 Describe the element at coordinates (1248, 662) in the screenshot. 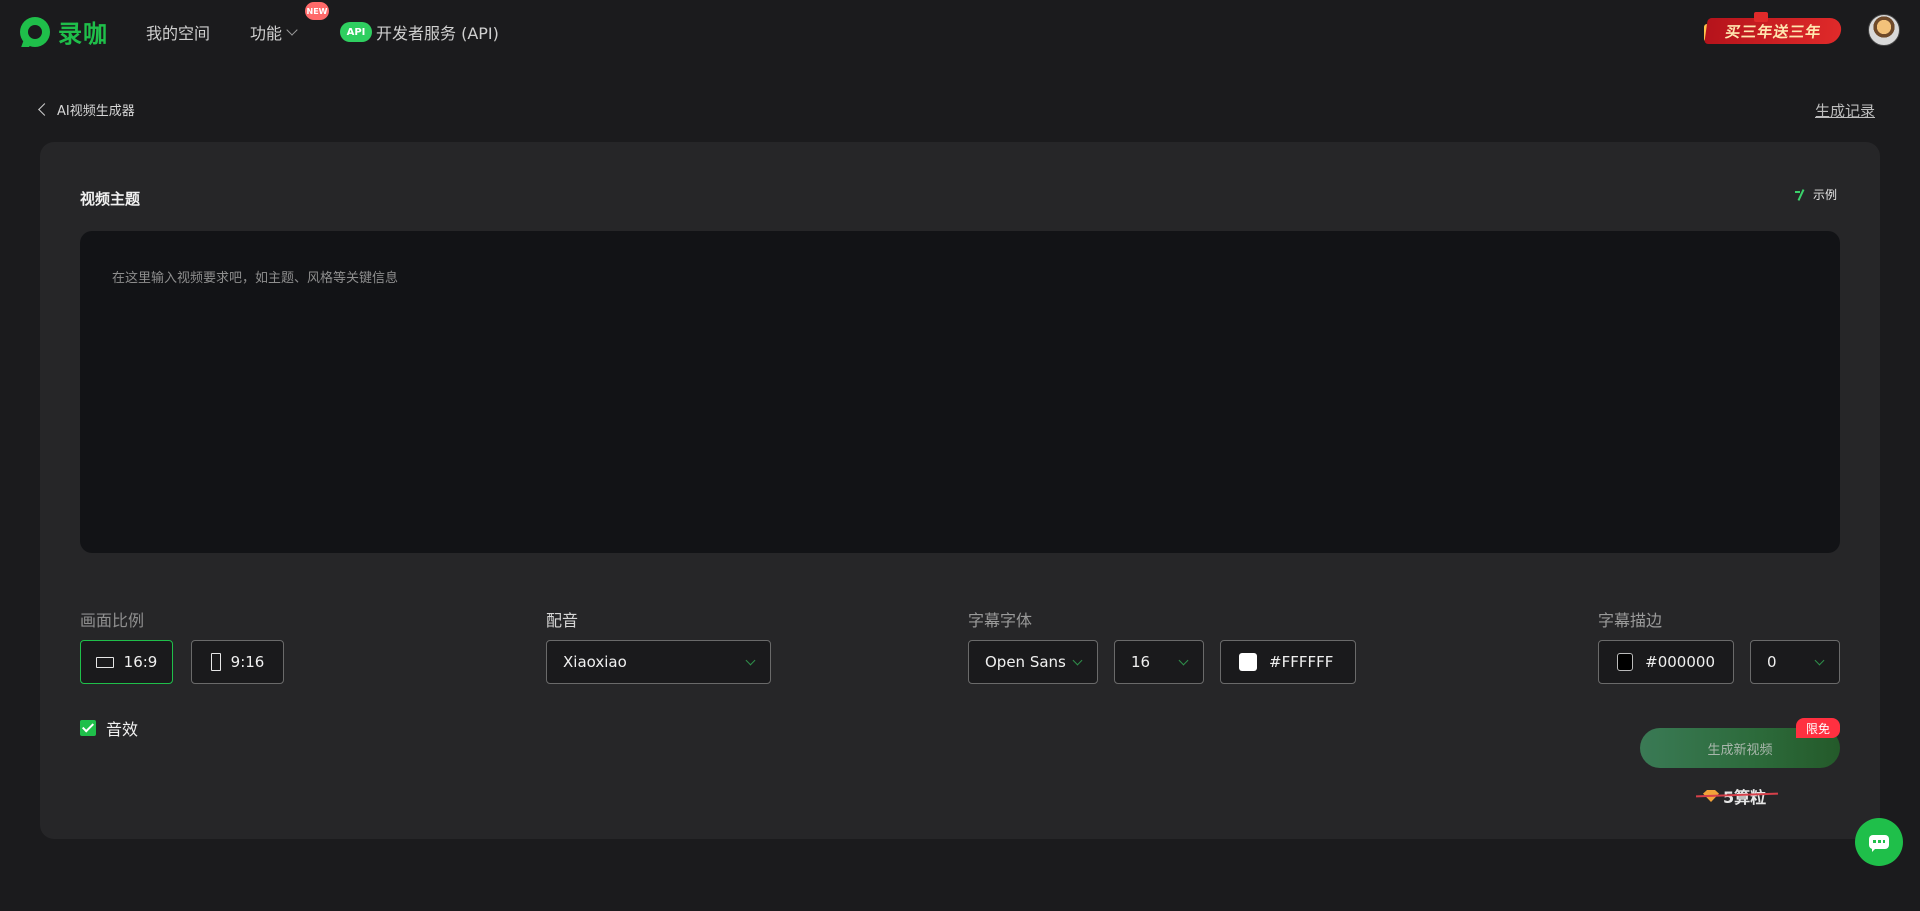

I see `white-swatch` at that location.